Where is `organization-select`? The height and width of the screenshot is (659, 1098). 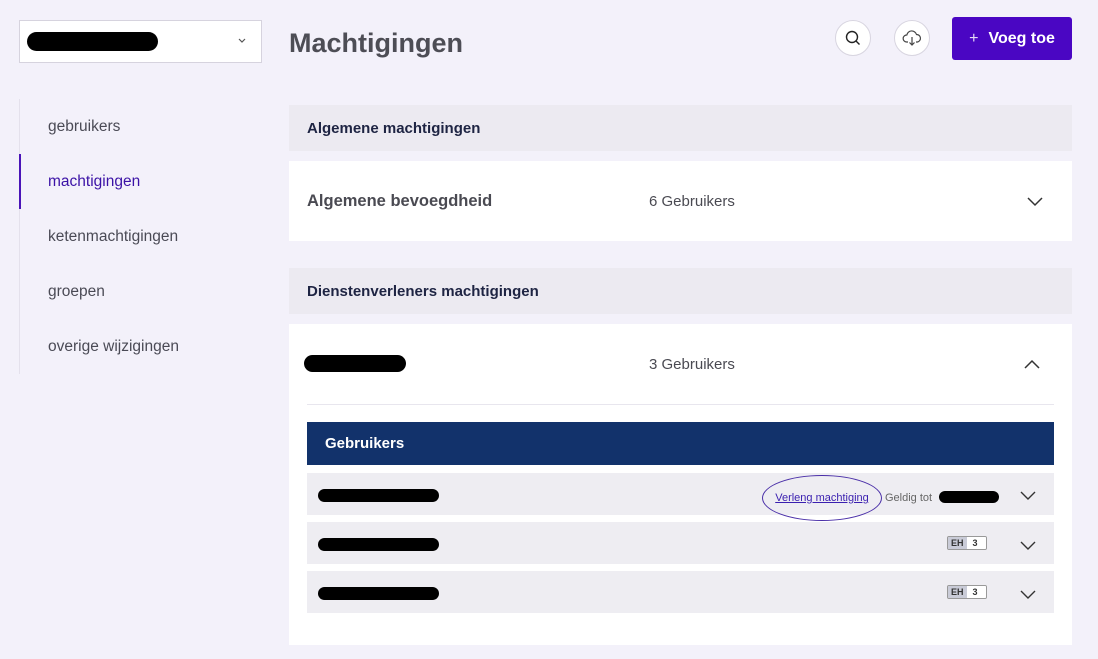 organization-select is located at coordinates (140, 41).